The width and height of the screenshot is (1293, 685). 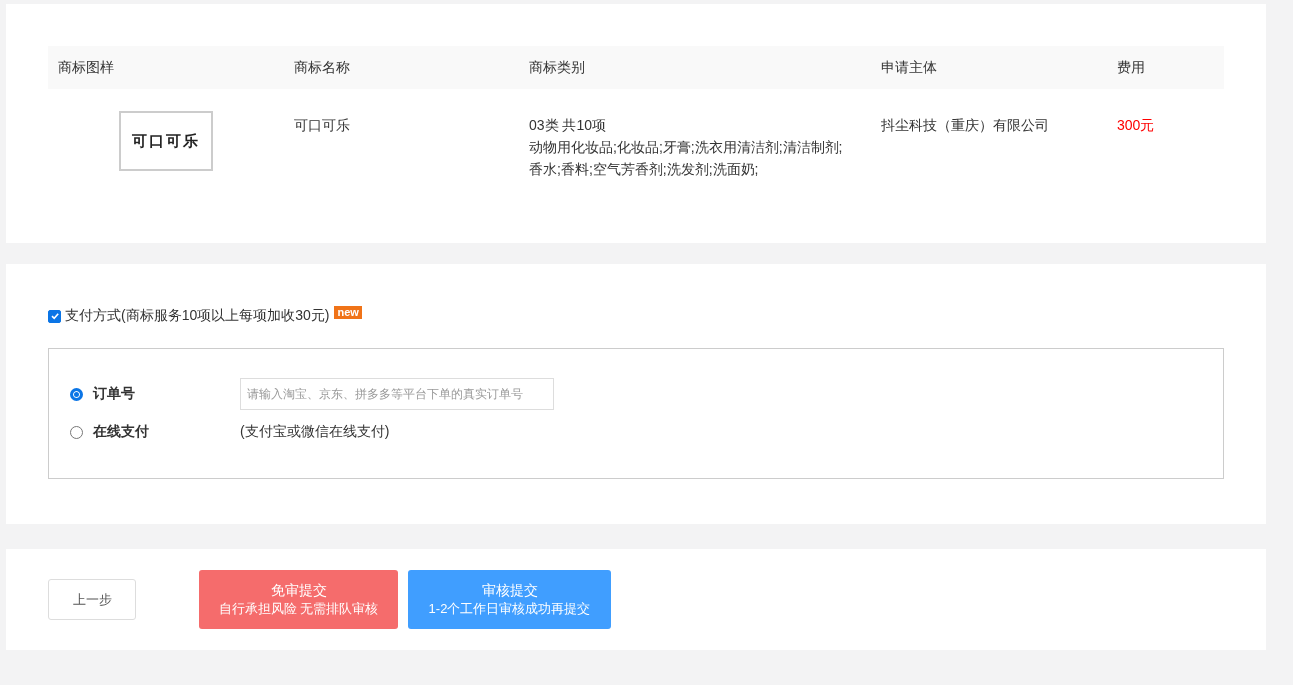 What do you see at coordinates (322, 66) in the screenshot?
I see `column-header: 商标名称` at bounding box center [322, 66].